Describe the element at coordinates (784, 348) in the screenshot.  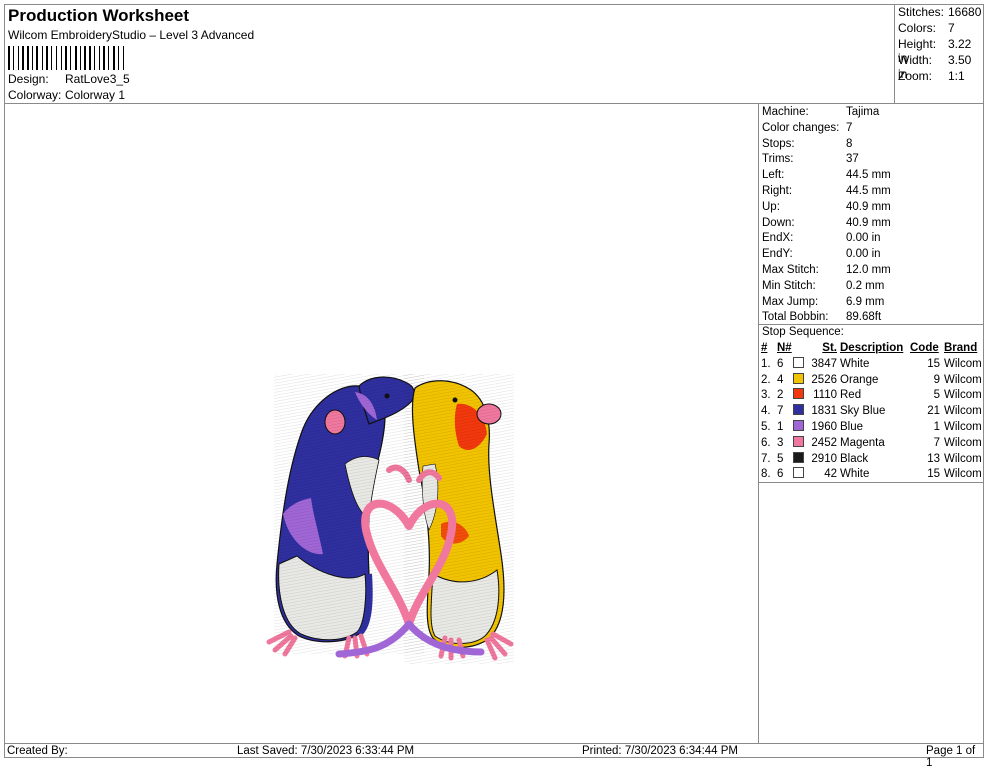
I see `col-needle: N#` at that location.